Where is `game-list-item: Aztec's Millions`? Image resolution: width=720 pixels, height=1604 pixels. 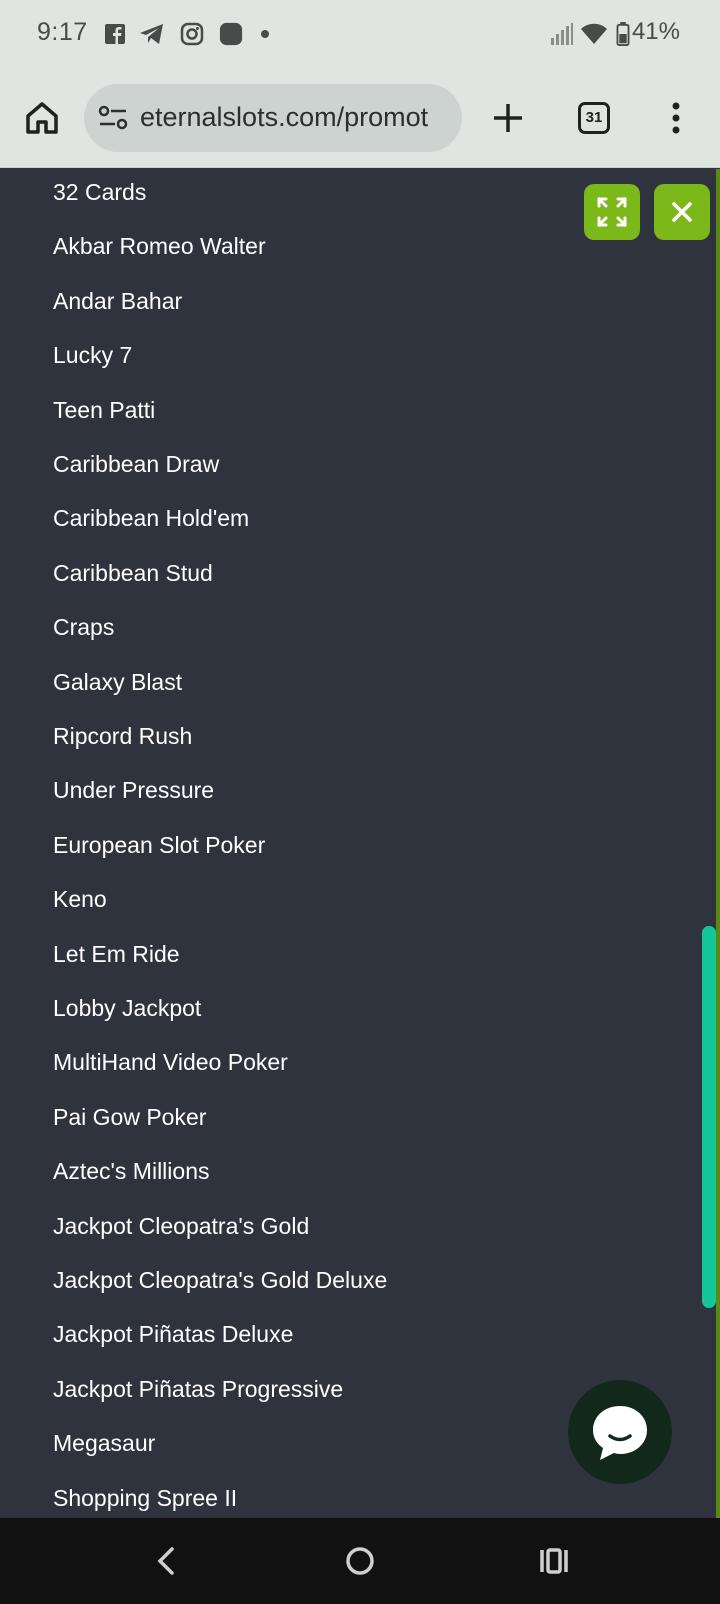 game-list-item: Aztec's Millions is located at coordinates (131, 1171).